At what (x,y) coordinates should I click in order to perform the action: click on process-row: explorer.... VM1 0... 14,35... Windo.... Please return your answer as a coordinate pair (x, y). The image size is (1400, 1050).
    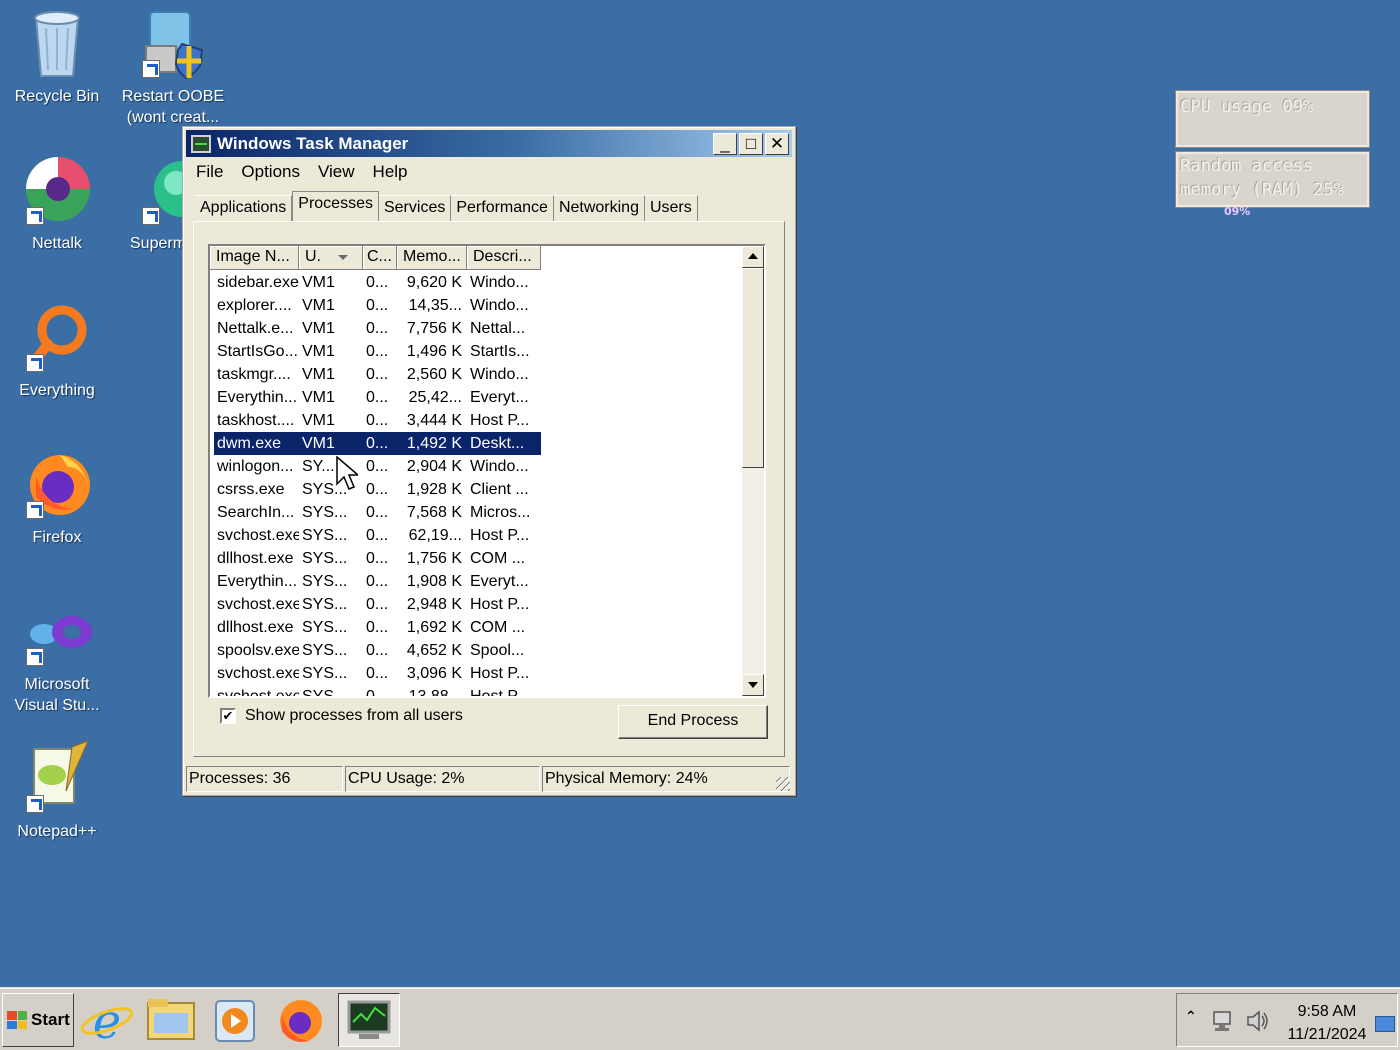
    Looking at the image, I should click on (377, 305).